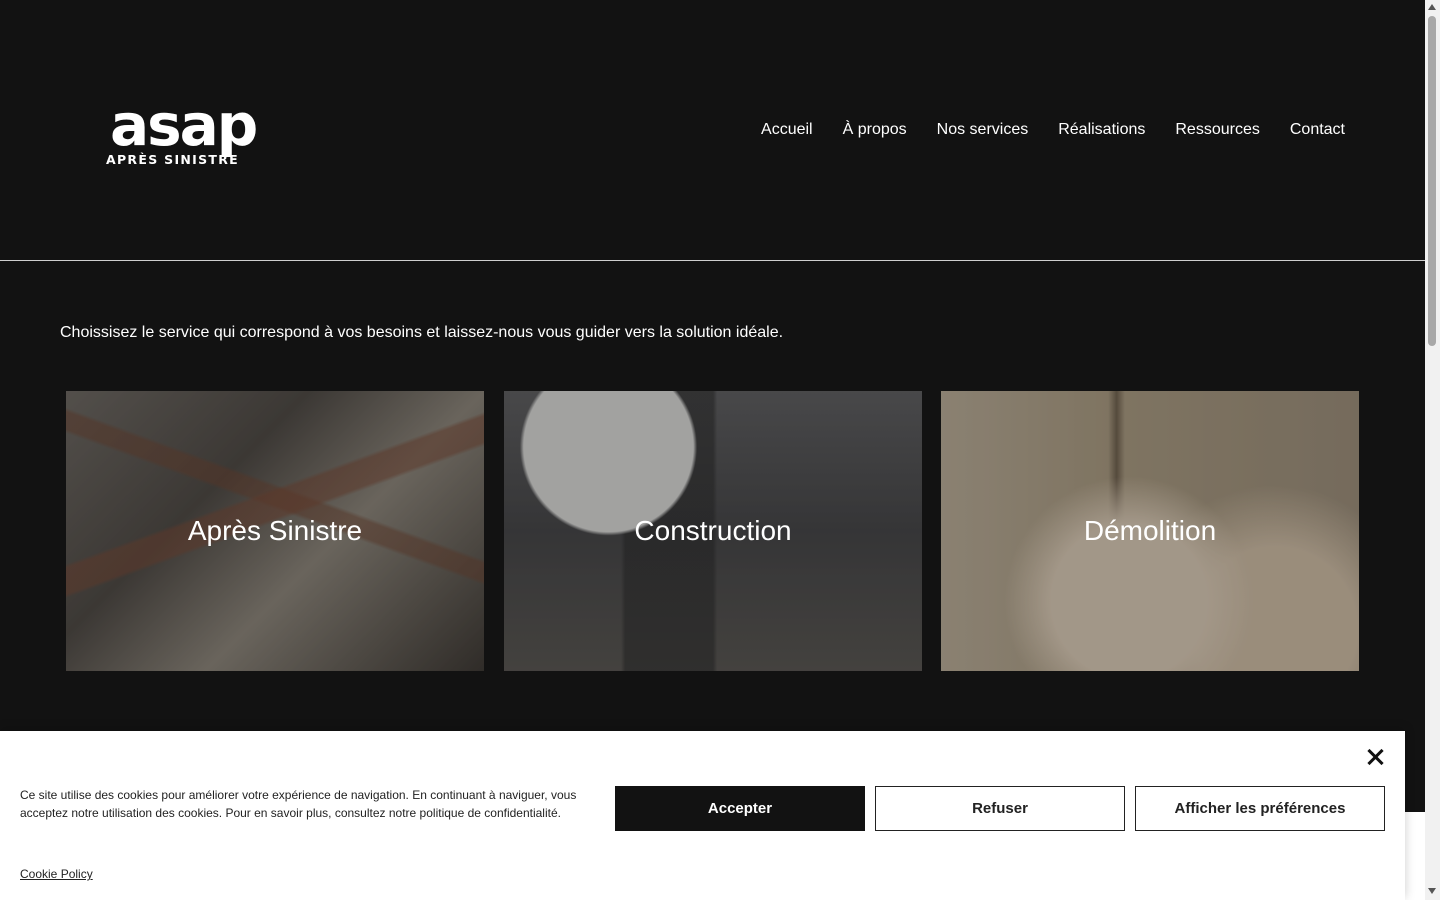 This screenshot has width=1440, height=900. What do you see at coordinates (983, 130) in the screenshot?
I see `nav-item-nos-services: Nos services` at bounding box center [983, 130].